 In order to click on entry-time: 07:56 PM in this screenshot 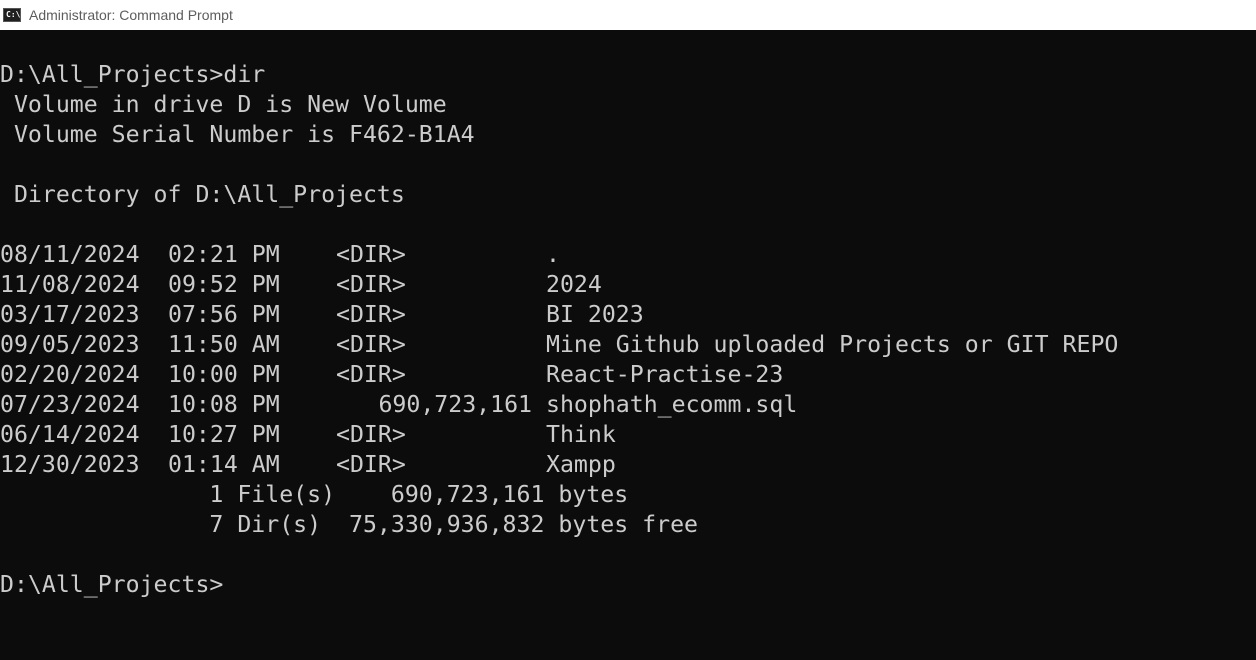, I will do `click(224, 314)`.